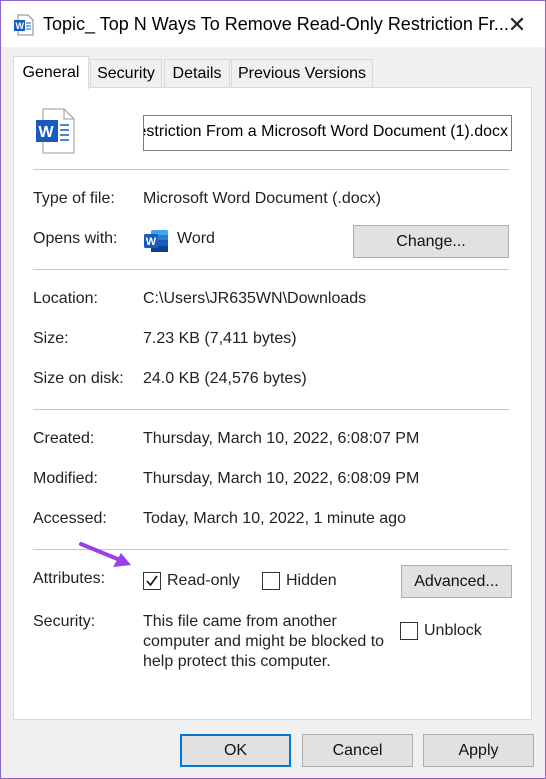 The height and width of the screenshot is (779, 546). I want to click on tab-details: Details, so click(197, 73).